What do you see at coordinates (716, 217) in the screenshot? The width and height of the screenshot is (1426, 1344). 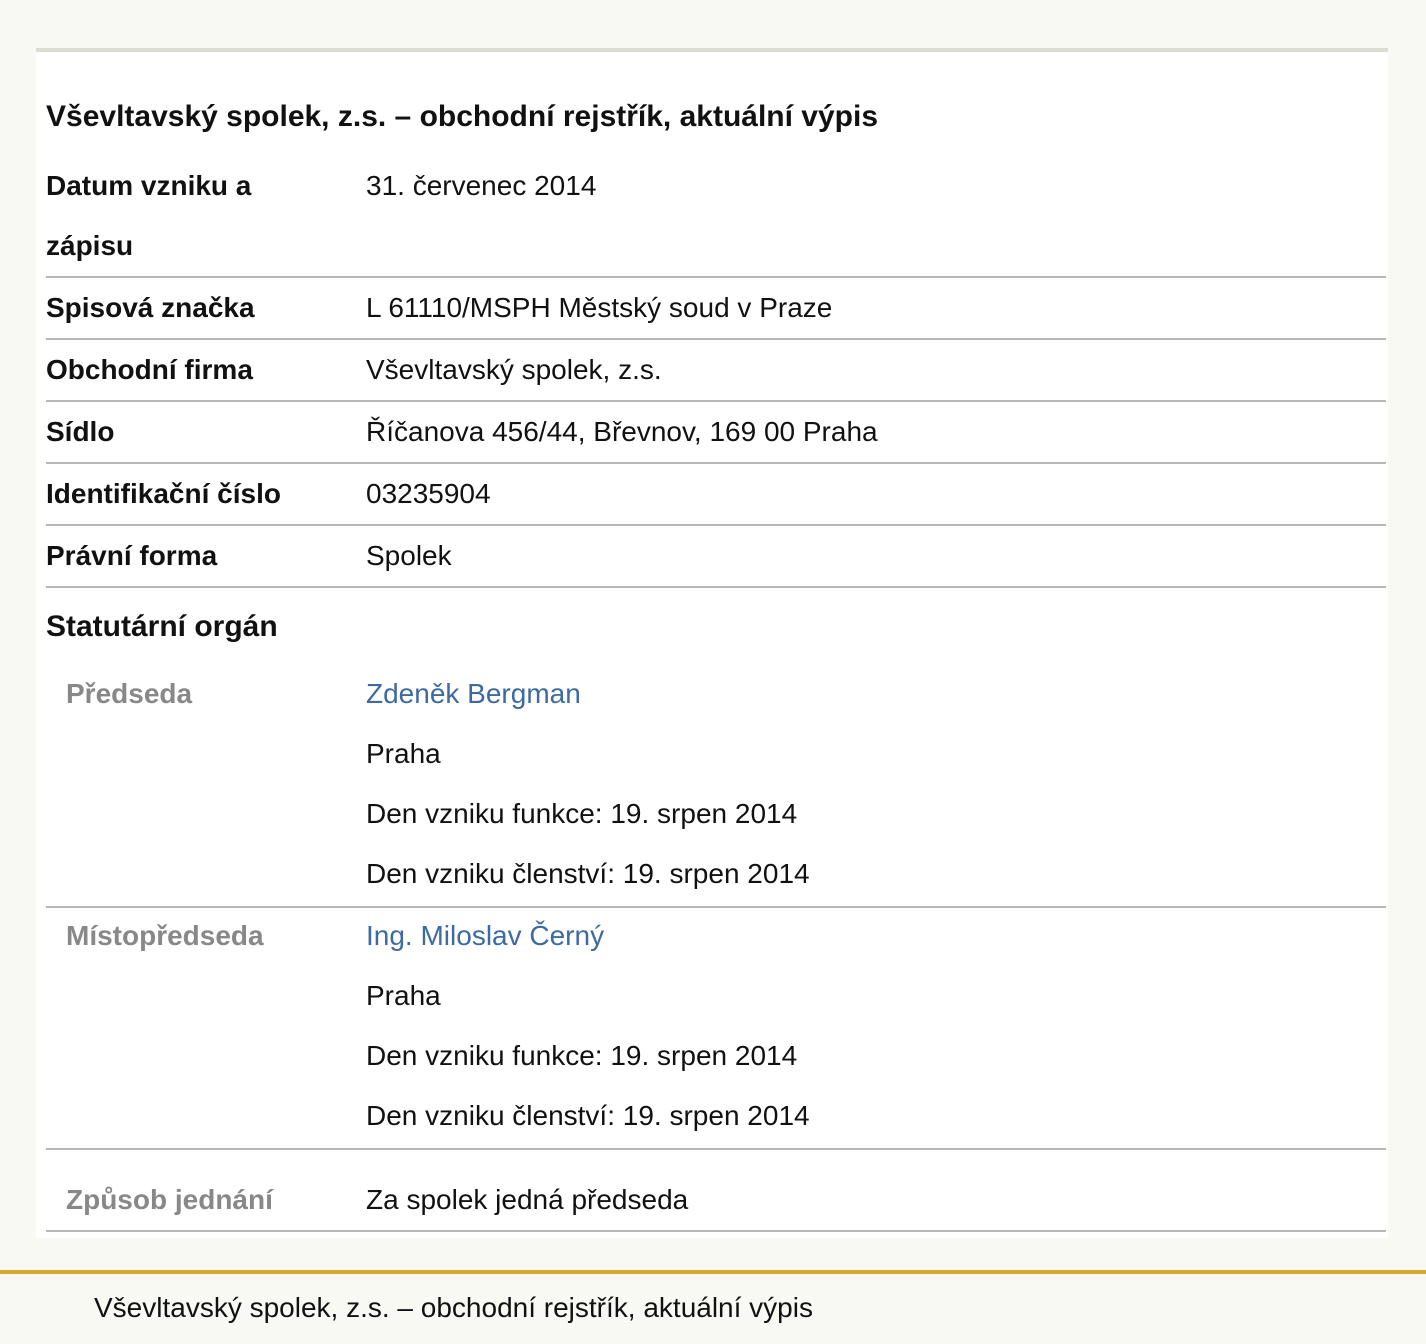 I see `row-founding-date: Datum vzniku a zápisu 31. červenec 2014` at bounding box center [716, 217].